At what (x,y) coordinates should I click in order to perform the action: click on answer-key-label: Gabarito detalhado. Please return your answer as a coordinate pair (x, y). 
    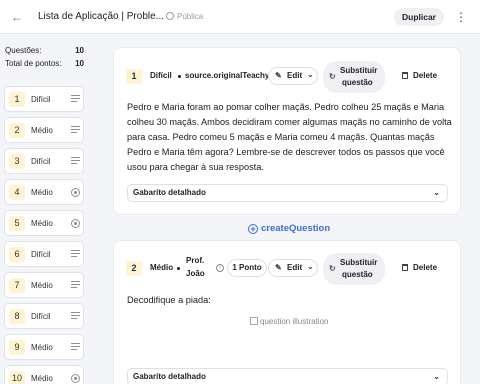
    Looking at the image, I should click on (169, 192).